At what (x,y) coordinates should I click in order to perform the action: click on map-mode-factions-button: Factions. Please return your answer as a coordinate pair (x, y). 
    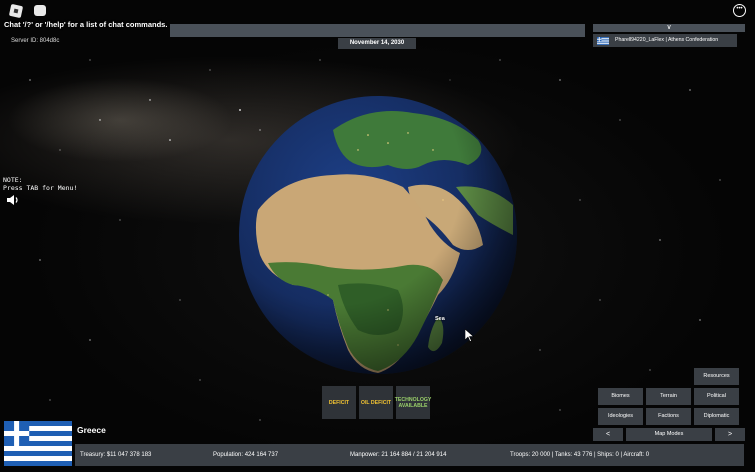
    Looking at the image, I should click on (668, 416).